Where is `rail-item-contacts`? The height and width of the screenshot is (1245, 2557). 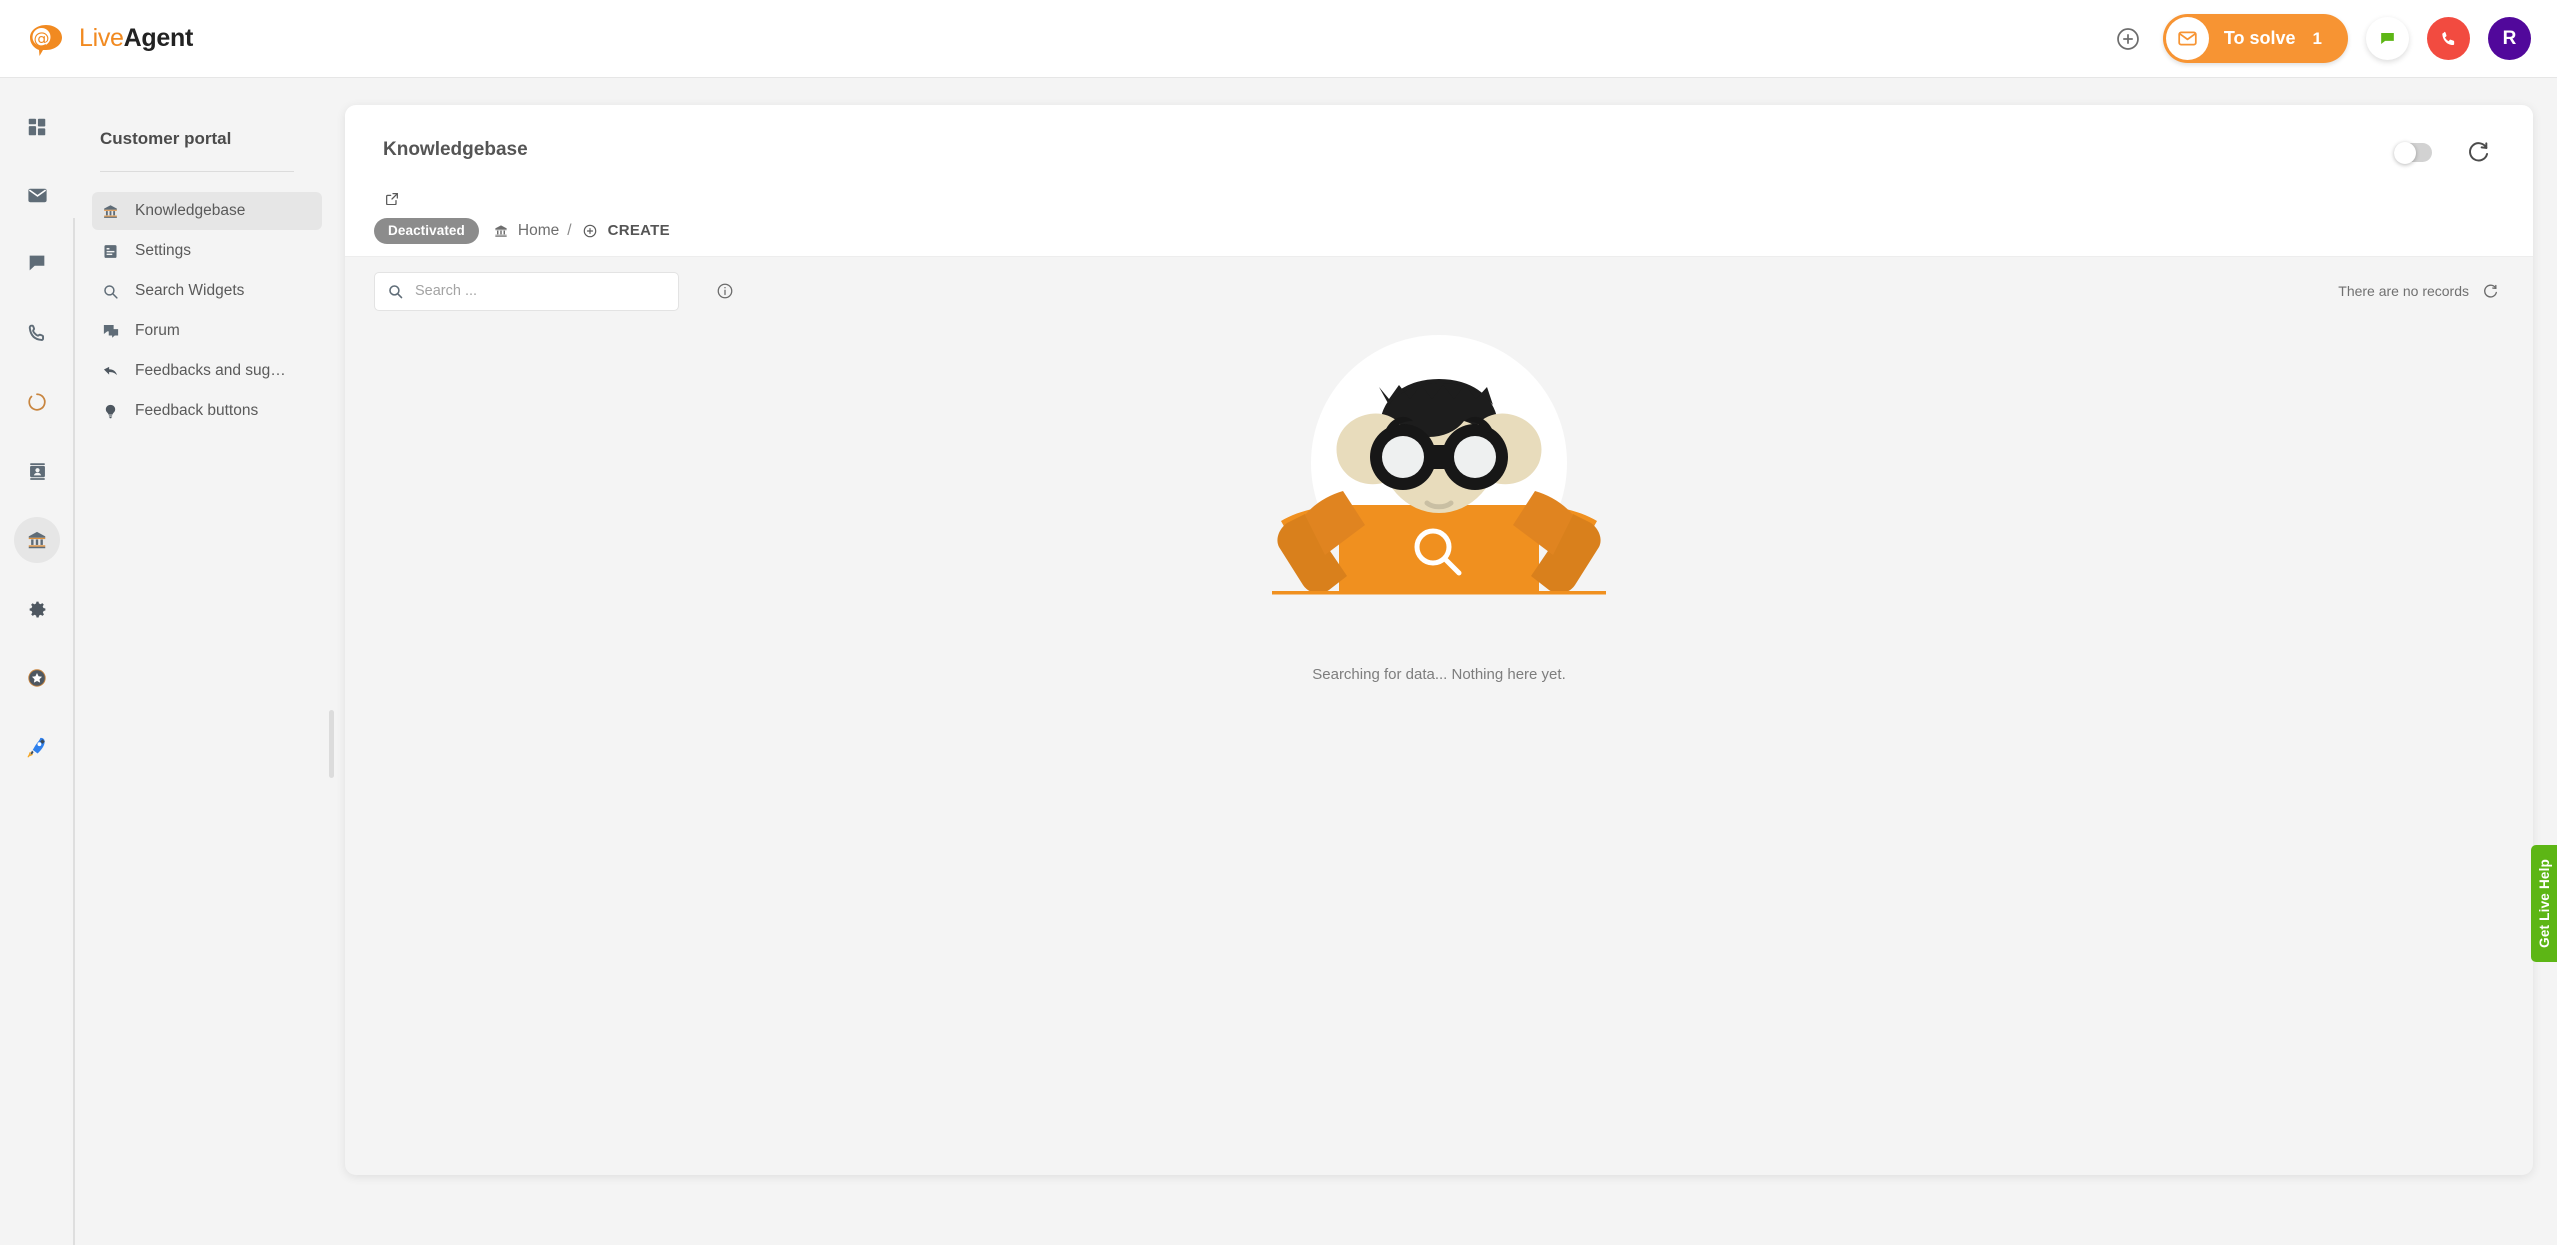
rail-item-contacts is located at coordinates (37, 471).